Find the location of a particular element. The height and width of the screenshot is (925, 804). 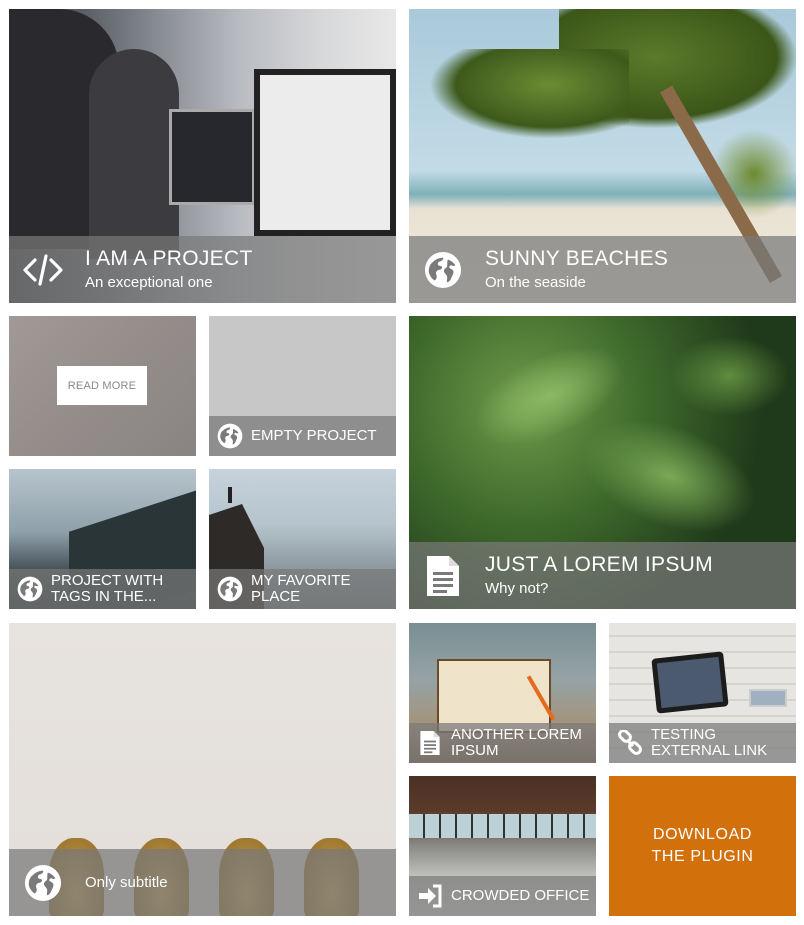

code-icon is located at coordinates (43, 270).